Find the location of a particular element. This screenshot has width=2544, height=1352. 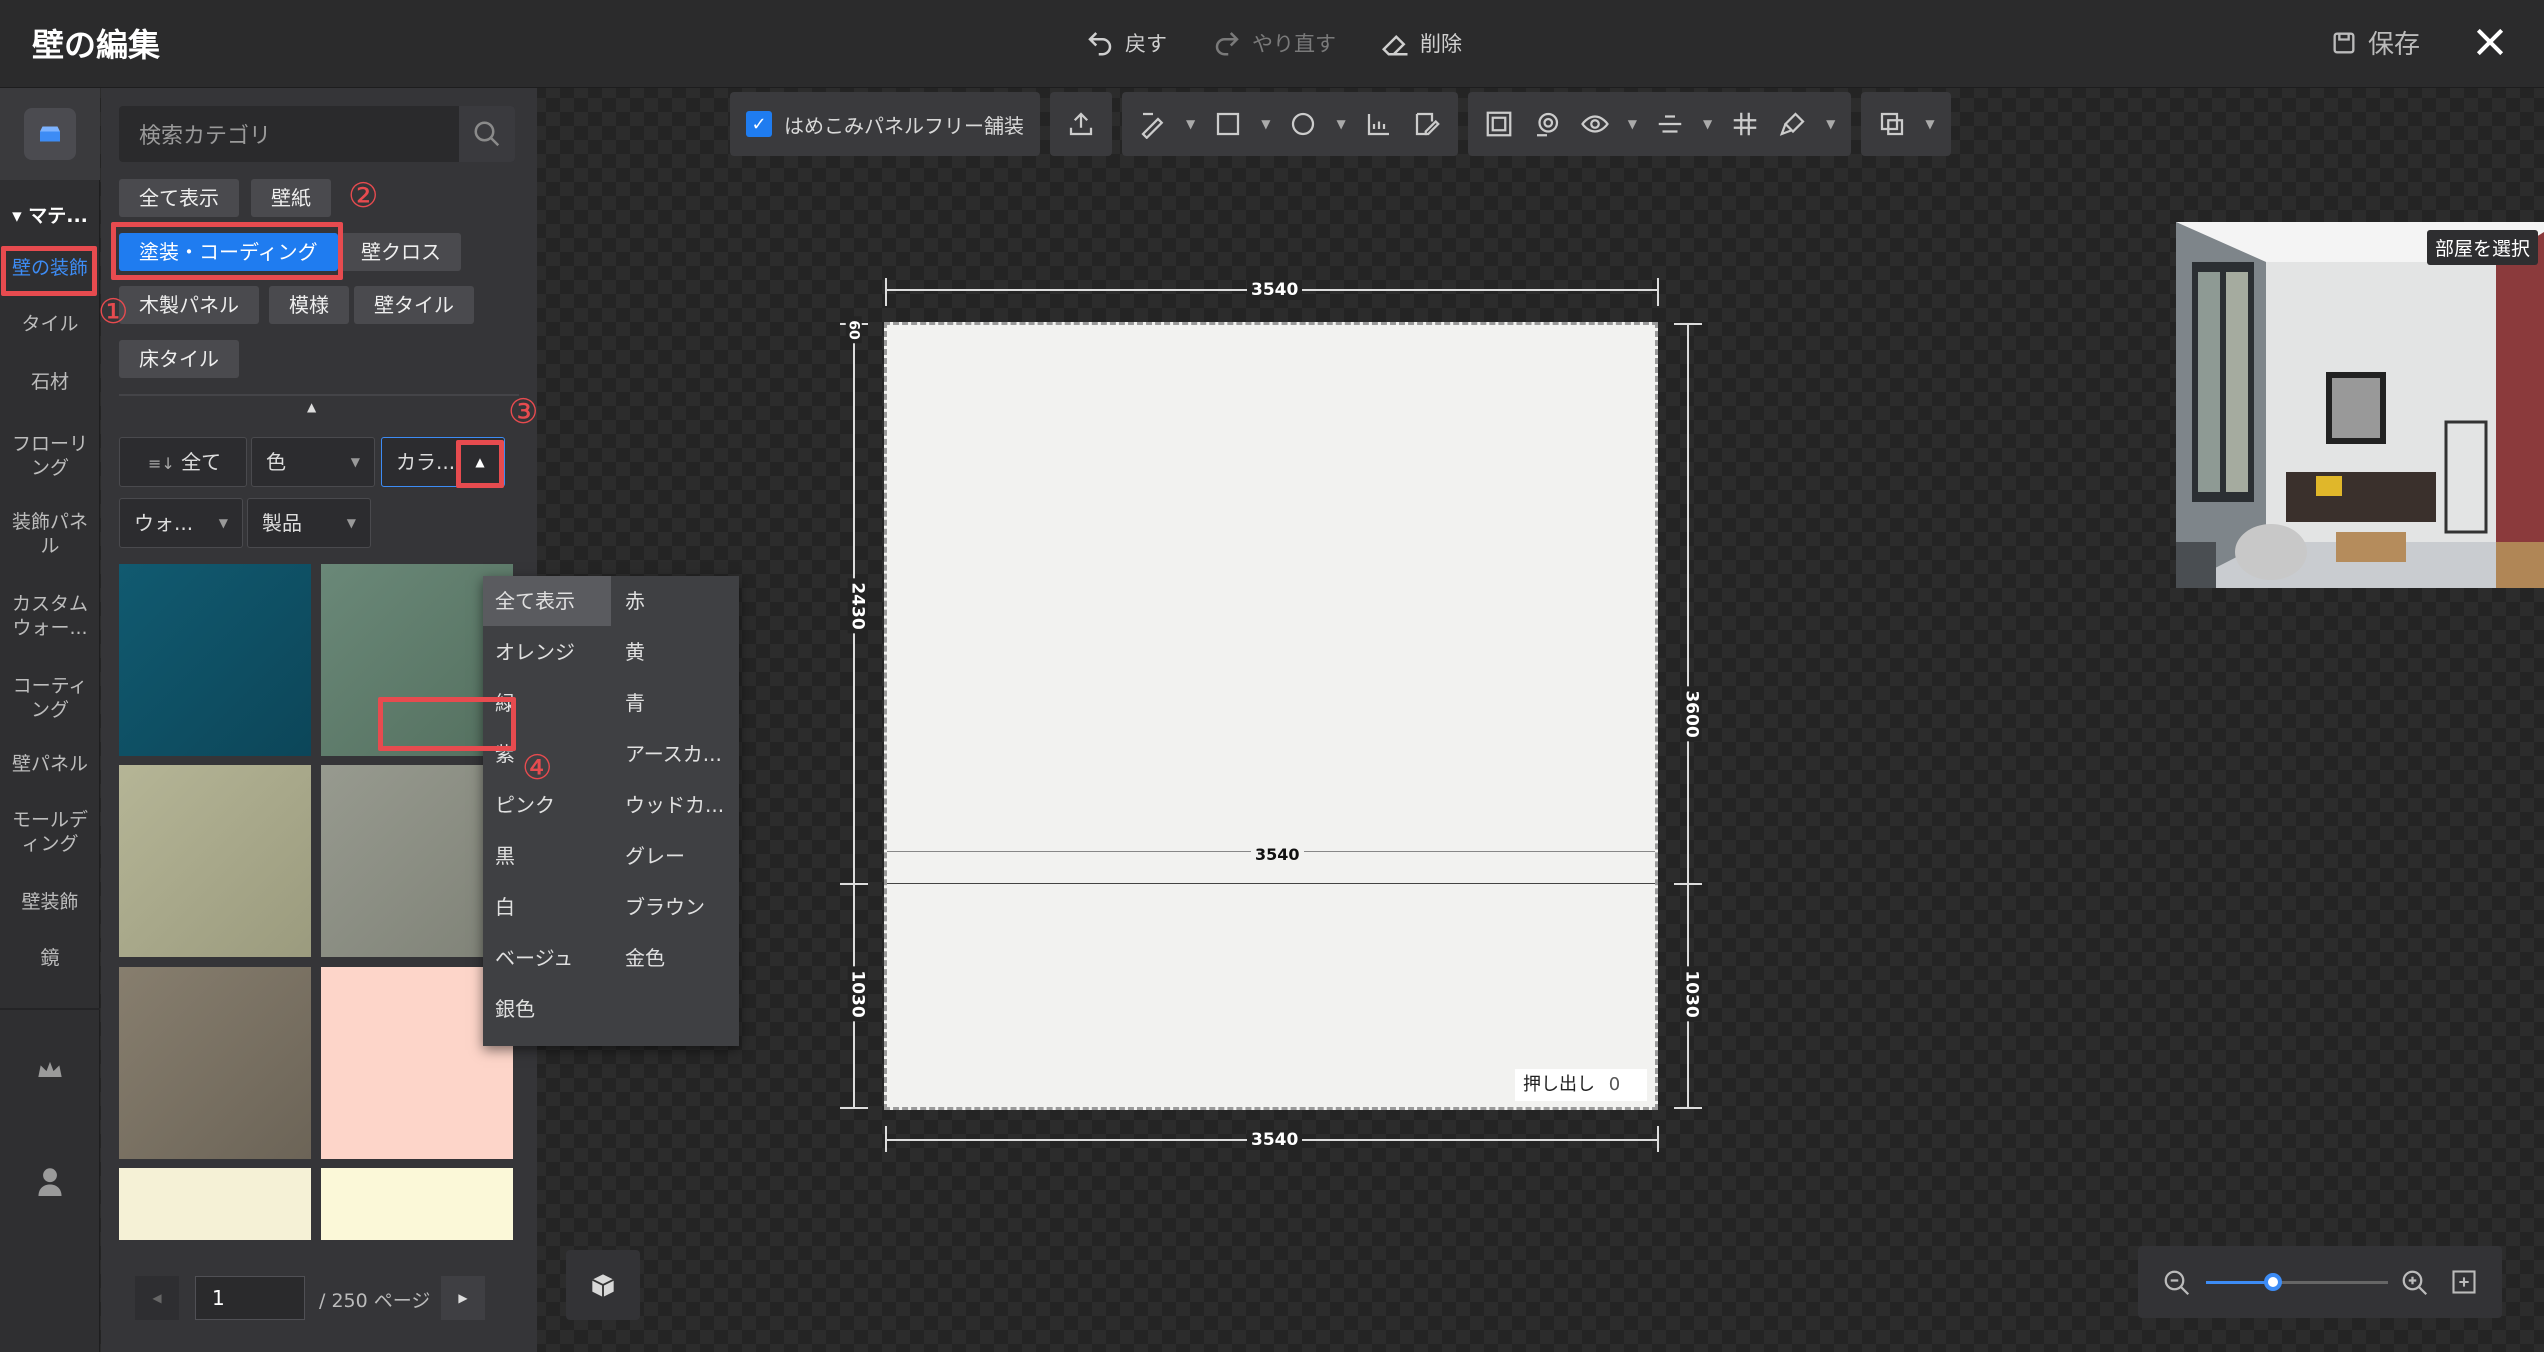

select-room-button: 部屋を選択 is located at coordinates (2482, 247).